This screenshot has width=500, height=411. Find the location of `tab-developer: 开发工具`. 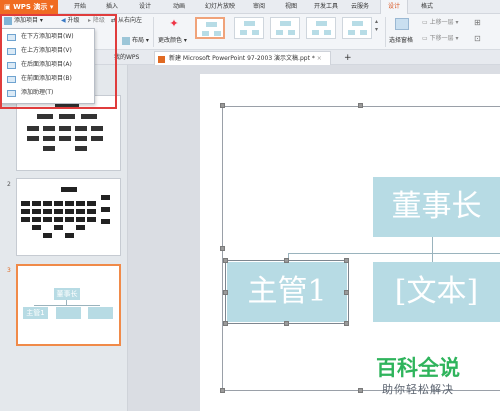

tab-developer: 开发工具 is located at coordinates (326, 7).